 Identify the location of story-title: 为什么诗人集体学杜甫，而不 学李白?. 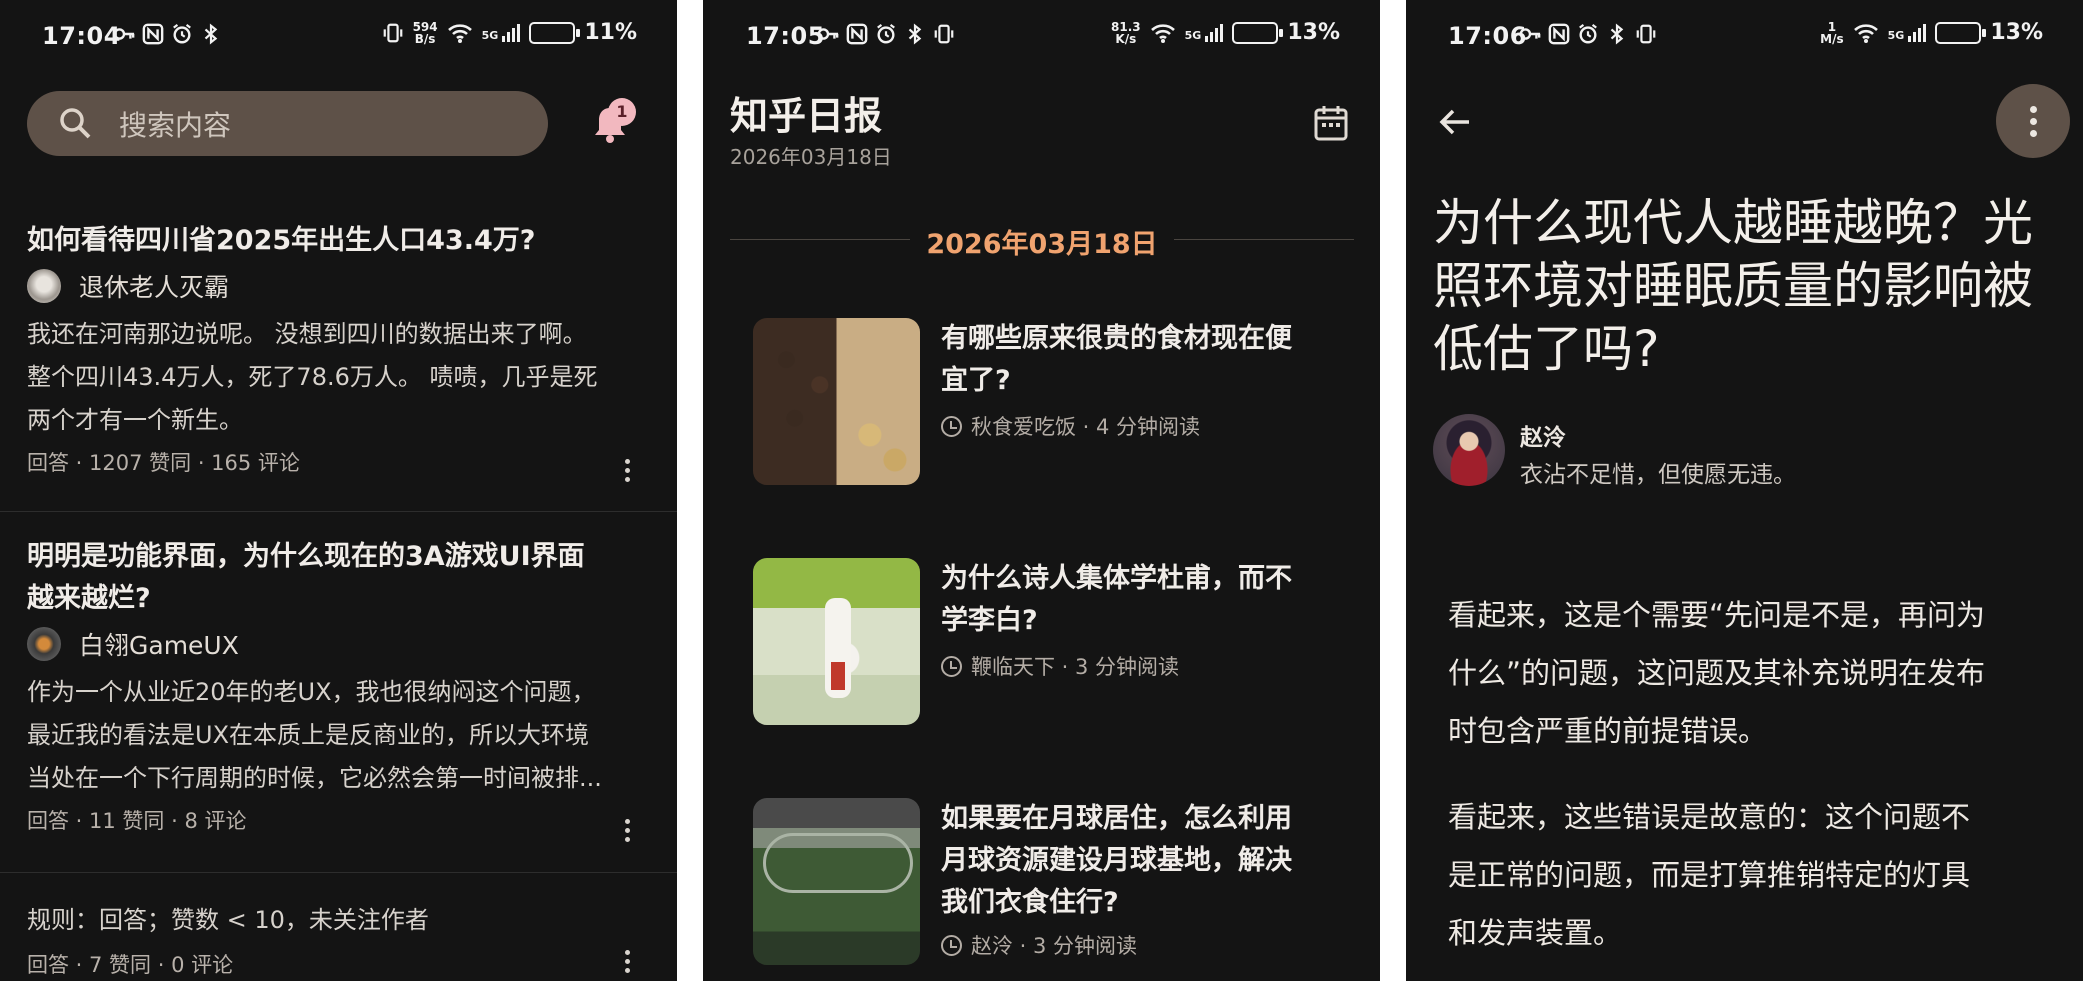
(1116, 599).